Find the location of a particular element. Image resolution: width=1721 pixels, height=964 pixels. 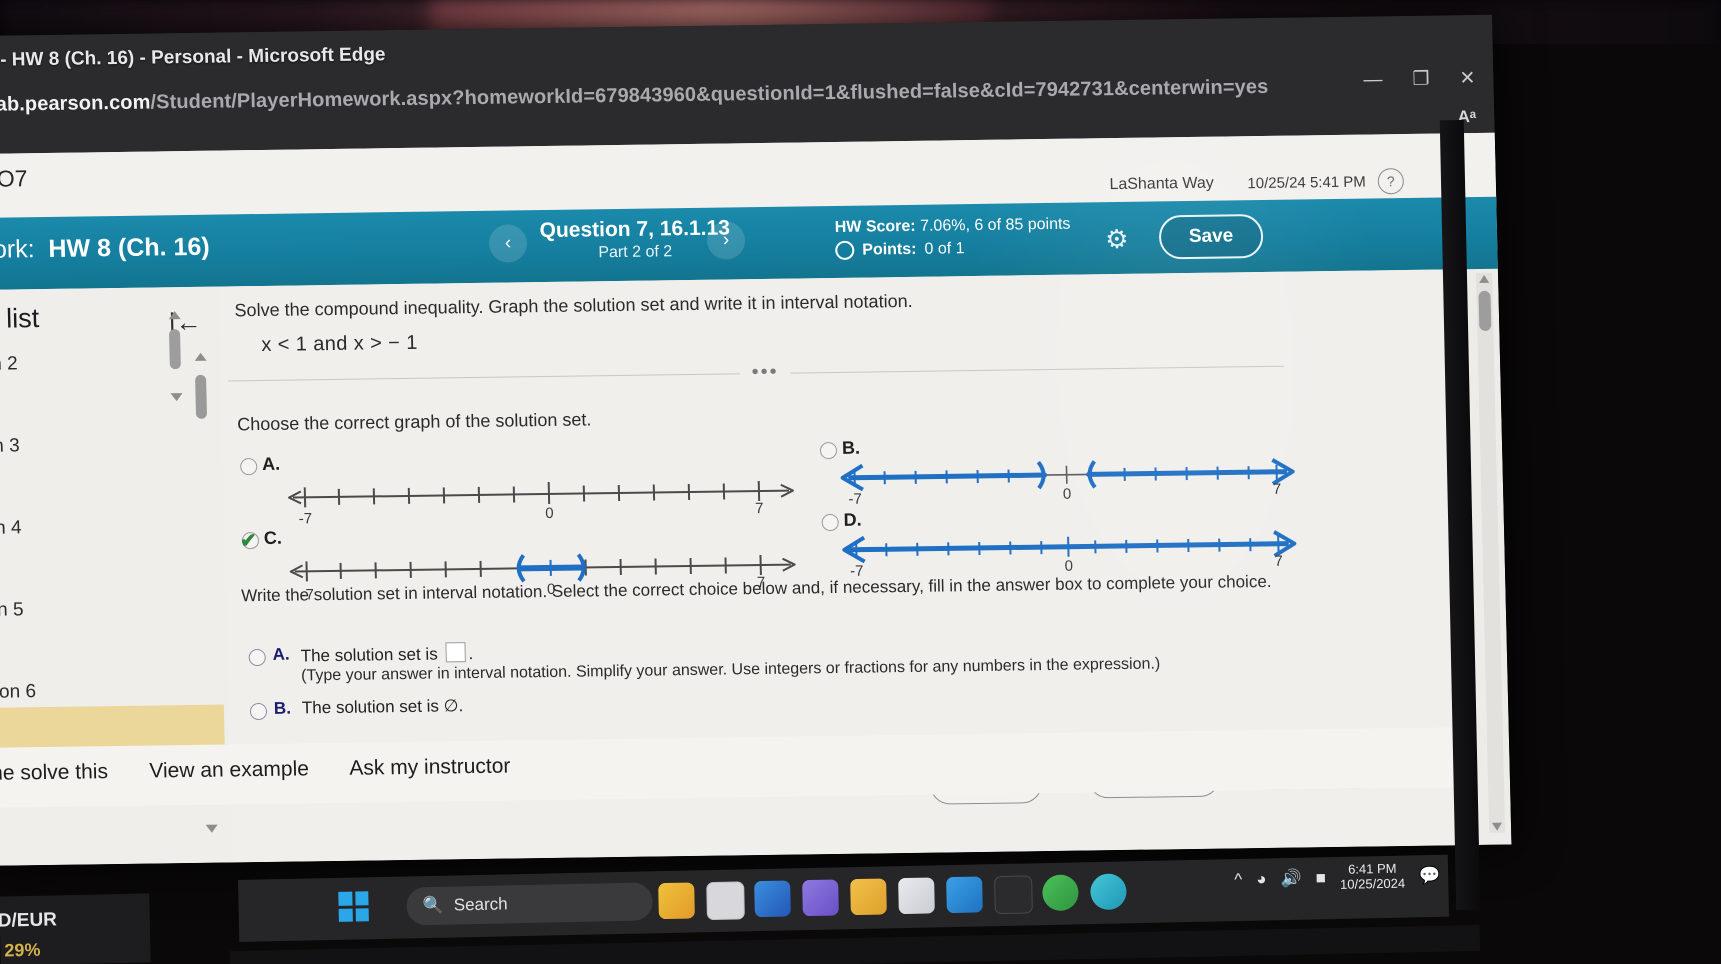

taskbar-icon-notepad is located at coordinates (725, 901).